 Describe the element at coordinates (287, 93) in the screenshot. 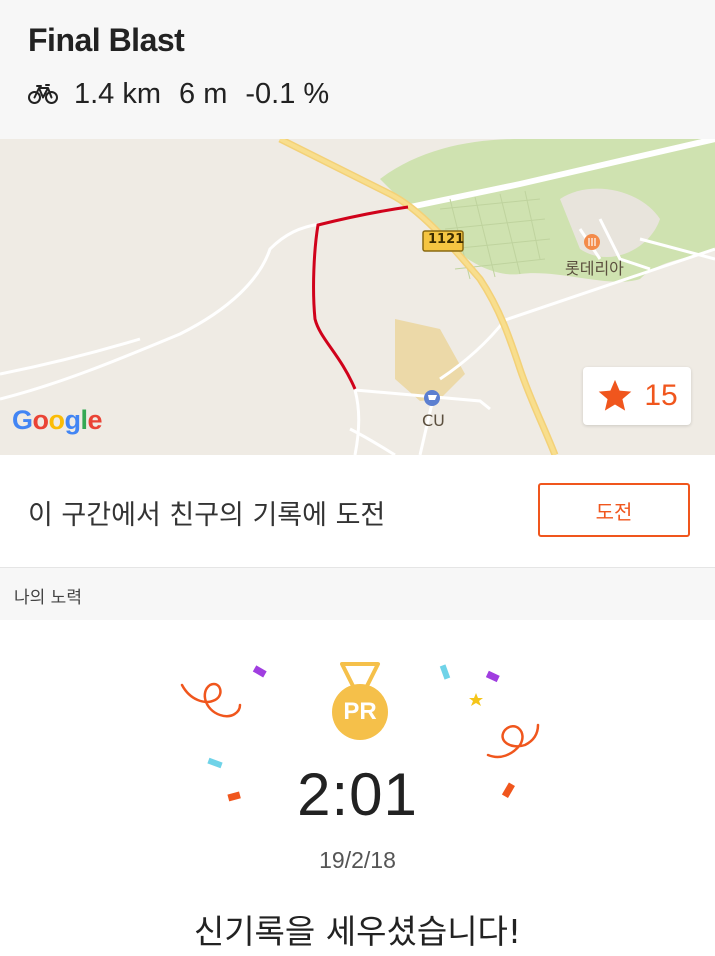

I see `grade-value: -0.1 %` at that location.